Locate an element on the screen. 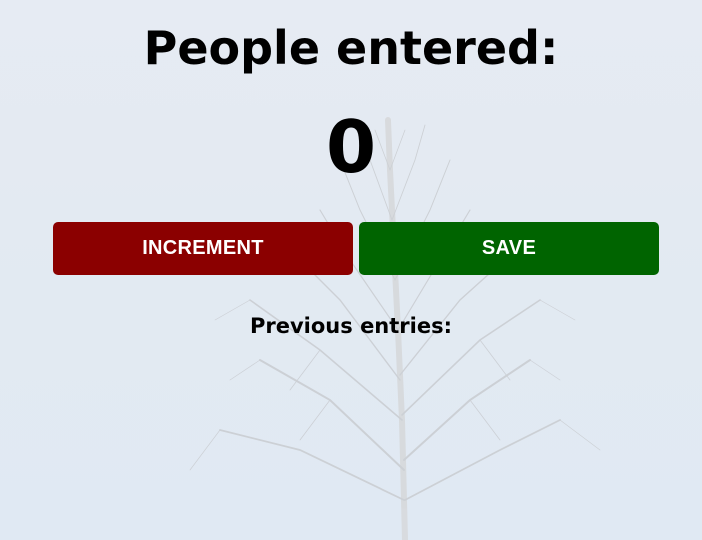 The height and width of the screenshot is (540, 702). page-title: People entered: is located at coordinates (351, 48).